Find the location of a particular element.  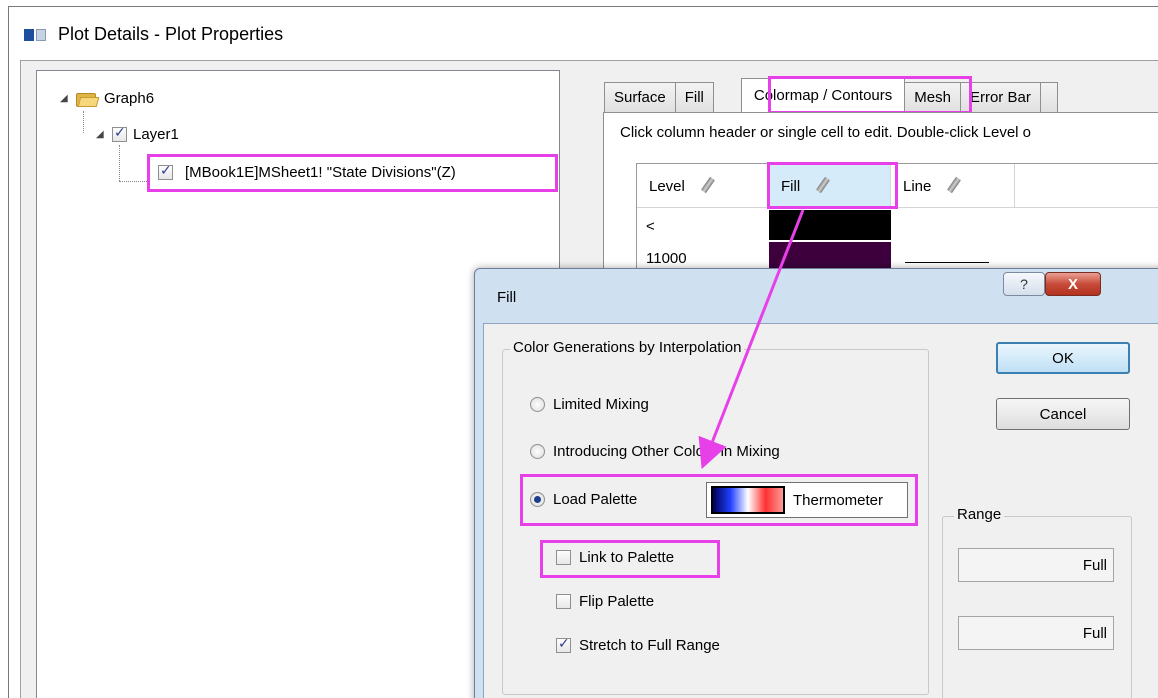

stretch-full-range-option: Stretch to Full Range is located at coordinates (638, 644).